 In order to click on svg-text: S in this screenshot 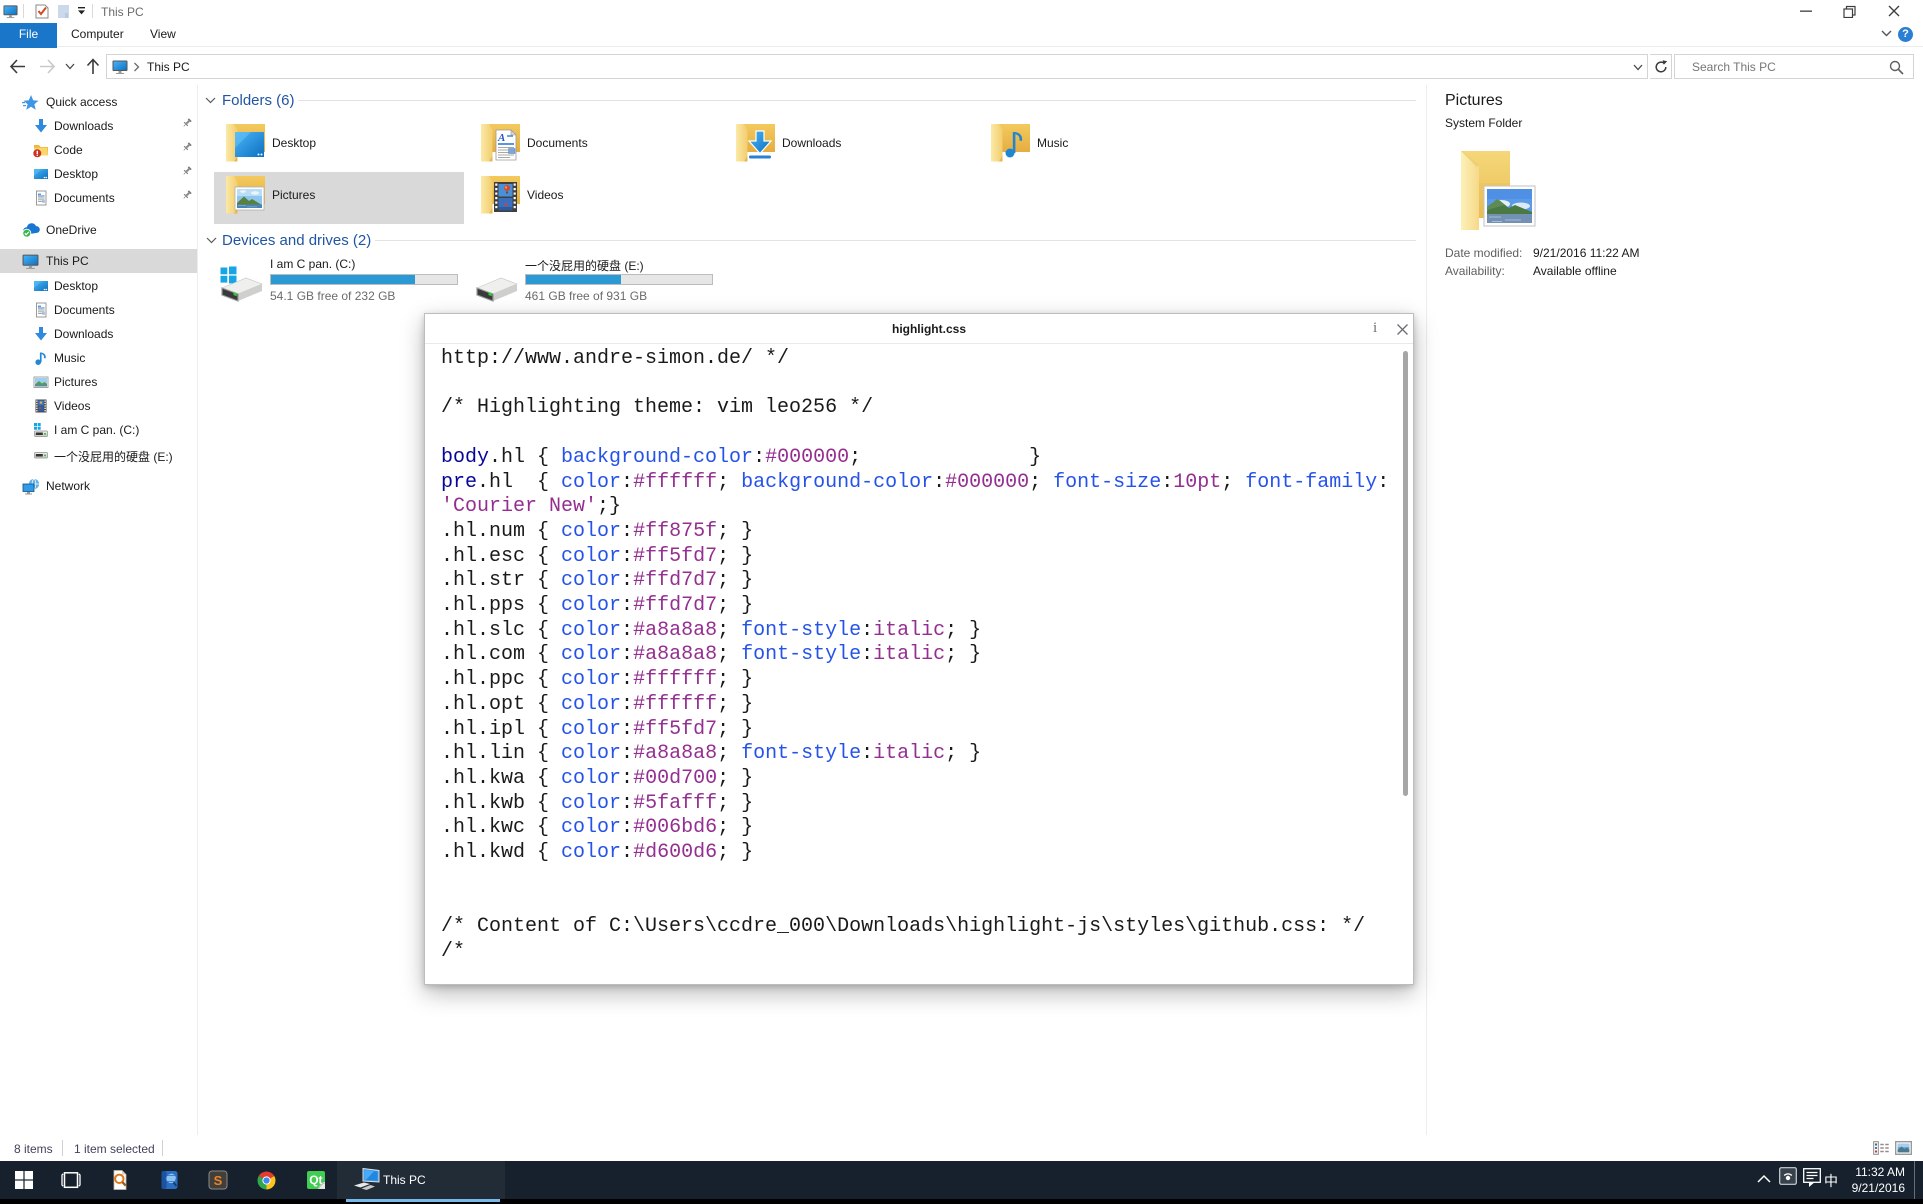, I will do `click(218, 1180)`.